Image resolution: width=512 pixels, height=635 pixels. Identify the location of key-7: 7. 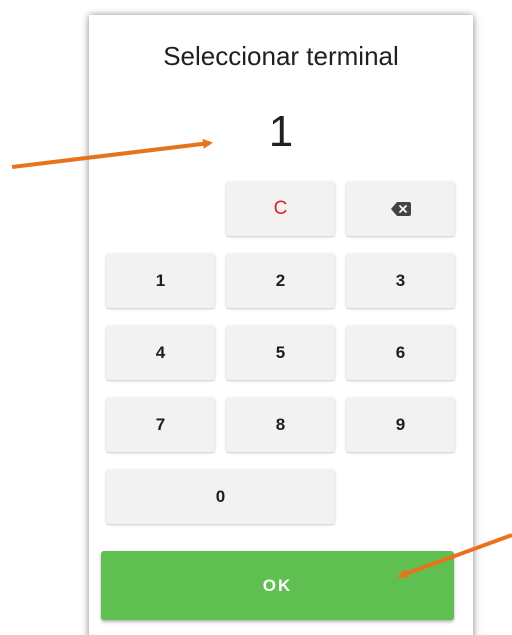
(160, 424).